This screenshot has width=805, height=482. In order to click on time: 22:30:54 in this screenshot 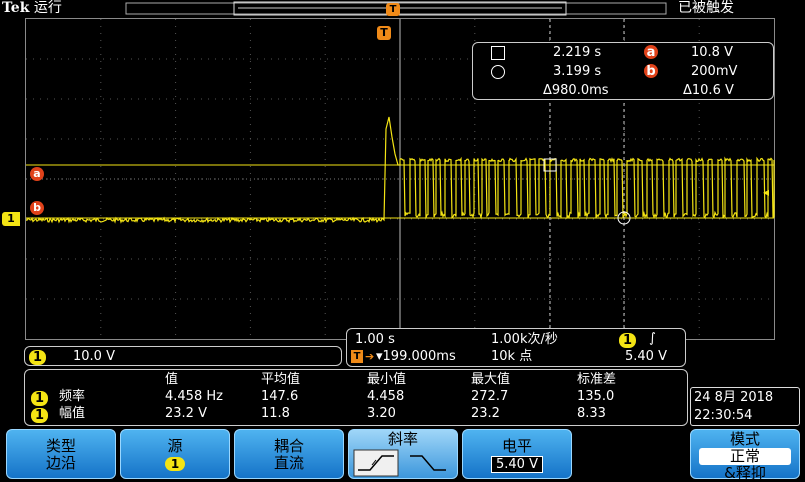, I will do `click(723, 415)`.